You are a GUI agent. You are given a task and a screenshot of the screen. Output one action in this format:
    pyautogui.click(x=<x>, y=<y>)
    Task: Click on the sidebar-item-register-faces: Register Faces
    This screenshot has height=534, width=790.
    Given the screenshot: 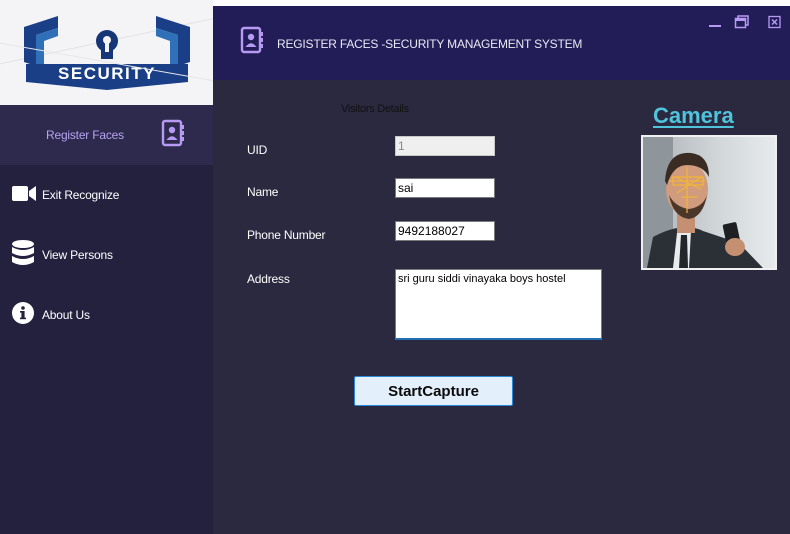 What is the action you would take?
    pyautogui.click(x=106, y=135)
    